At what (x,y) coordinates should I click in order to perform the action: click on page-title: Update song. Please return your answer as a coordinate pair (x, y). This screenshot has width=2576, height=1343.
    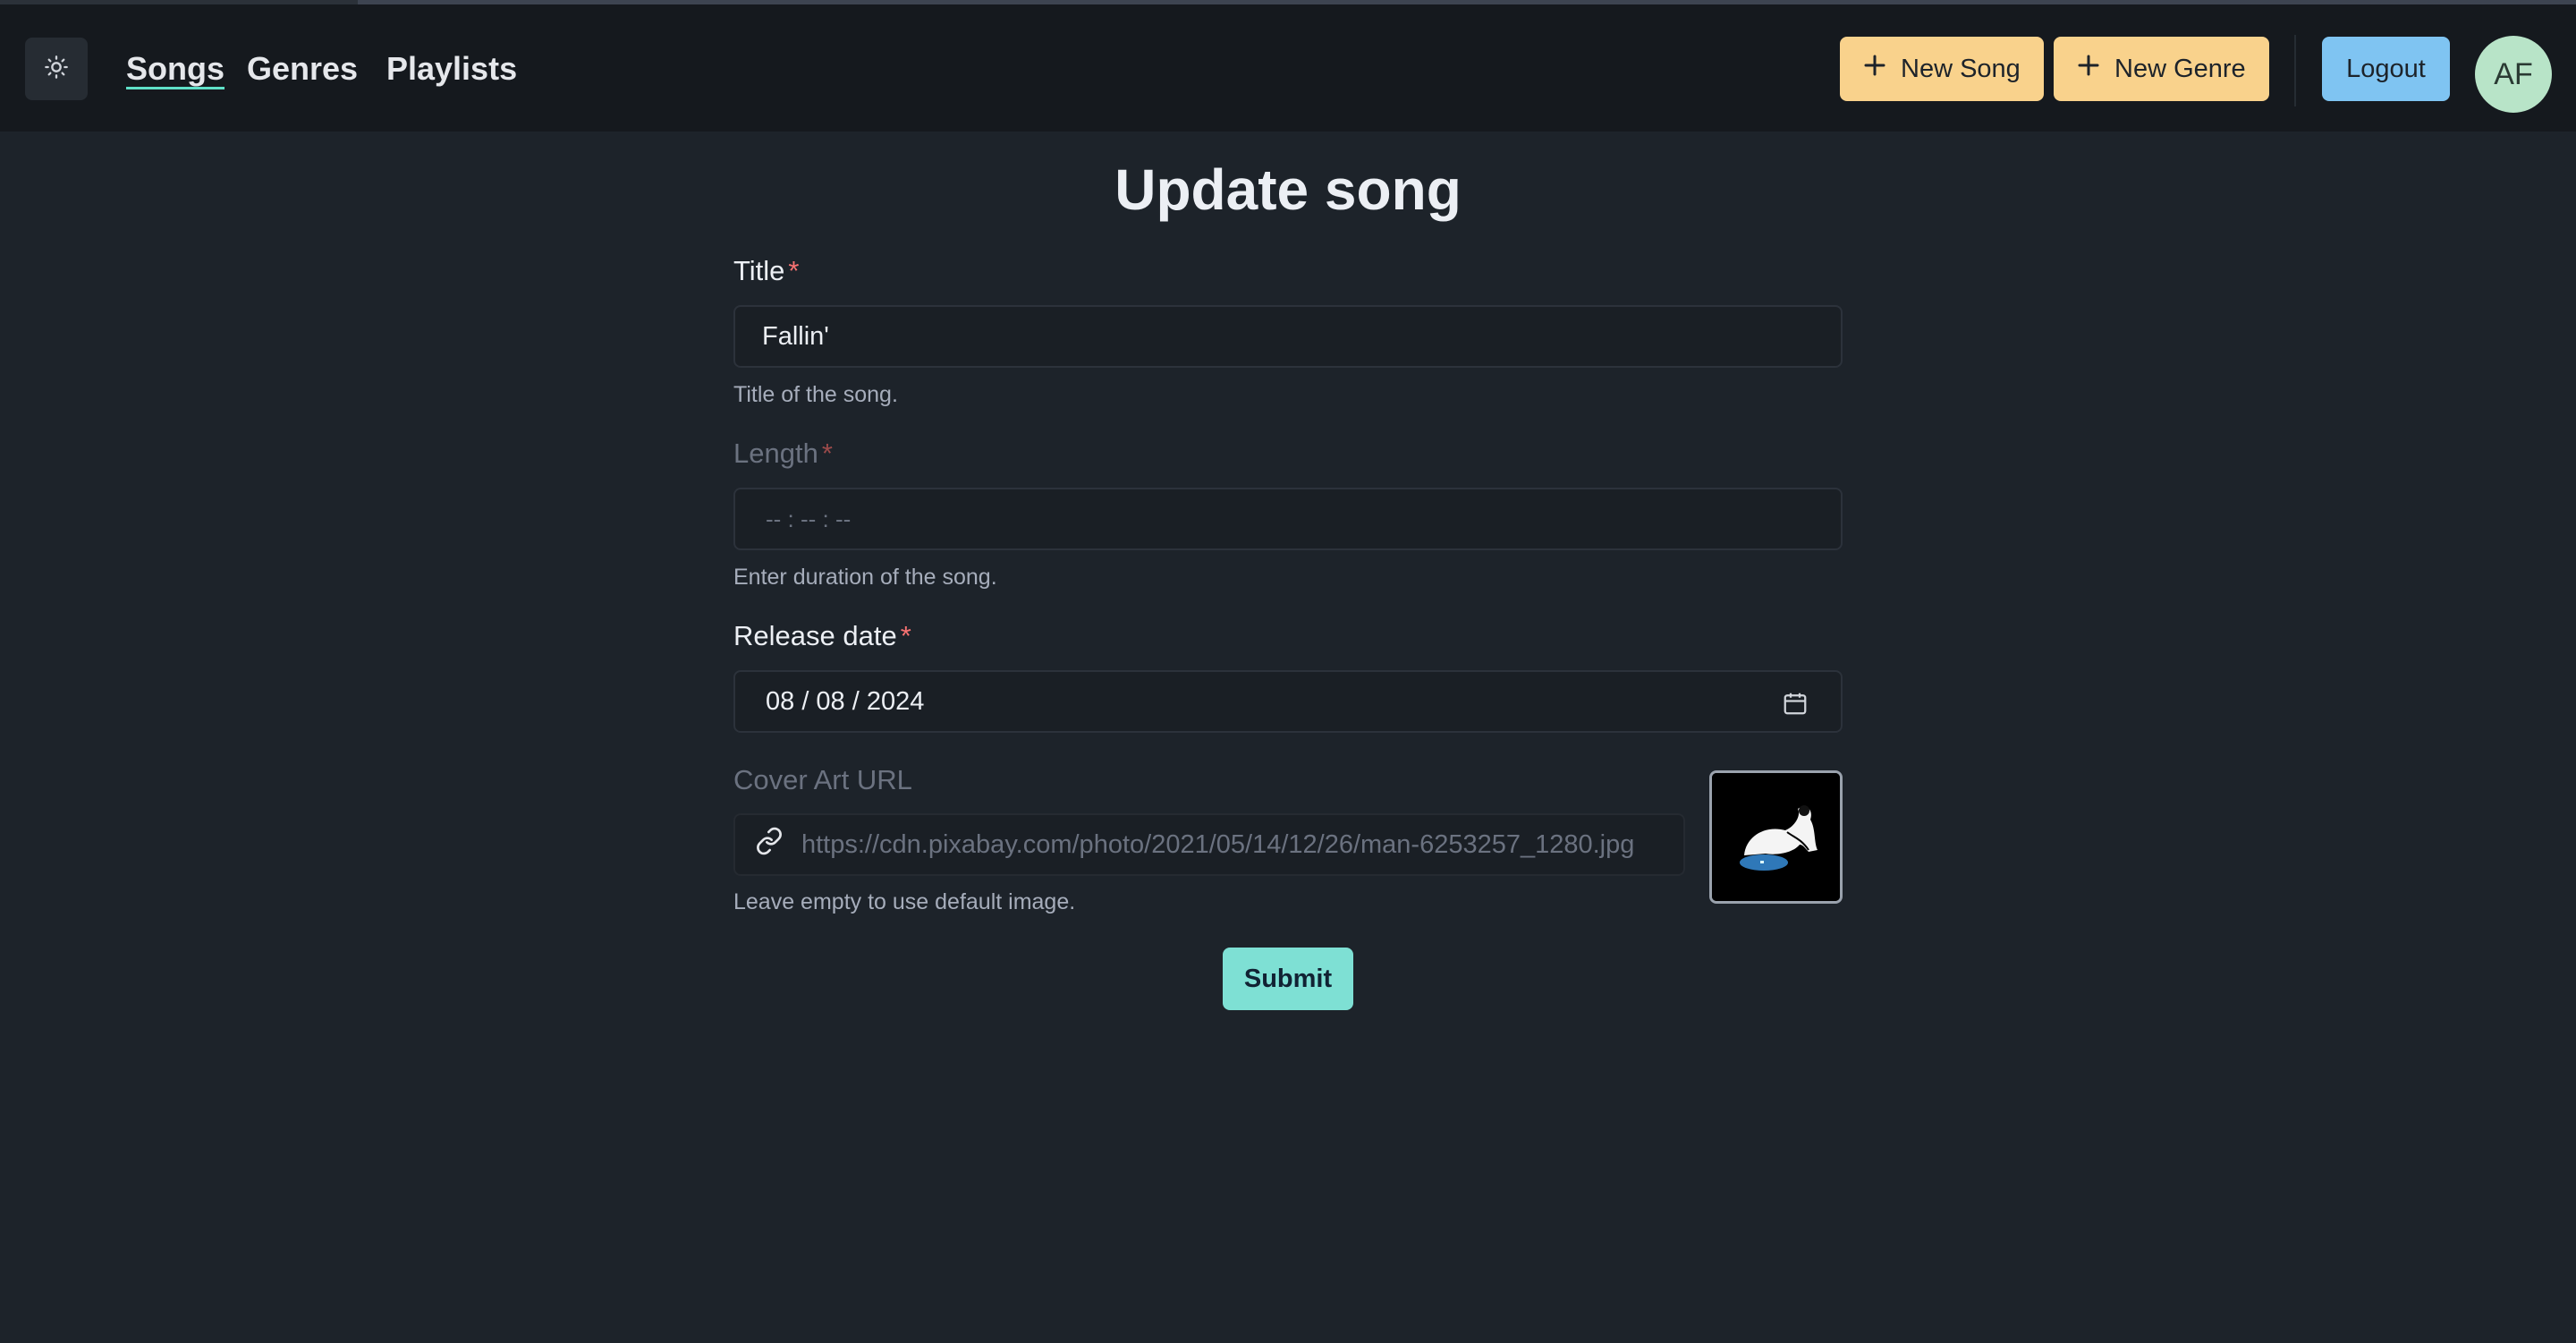
    Looking at the image, I should click on (1288, 190).